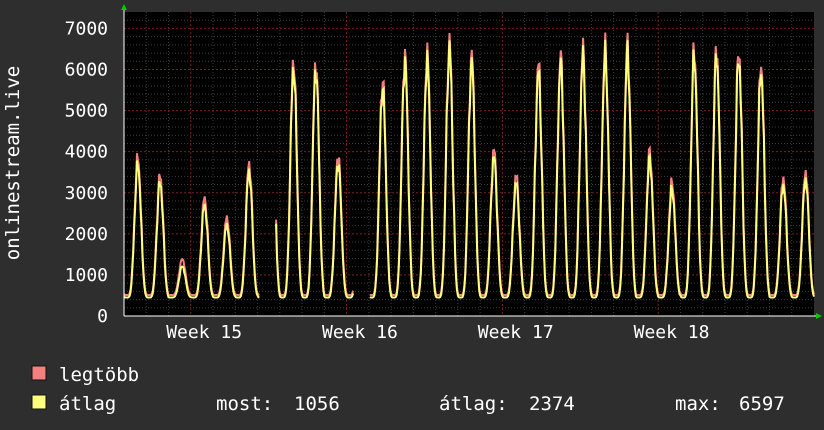  What do you see at coordinates (99, 375) in the screenshot?
I see `legend-label-legtobb: legtöbb` at bounding box center [99, 375].